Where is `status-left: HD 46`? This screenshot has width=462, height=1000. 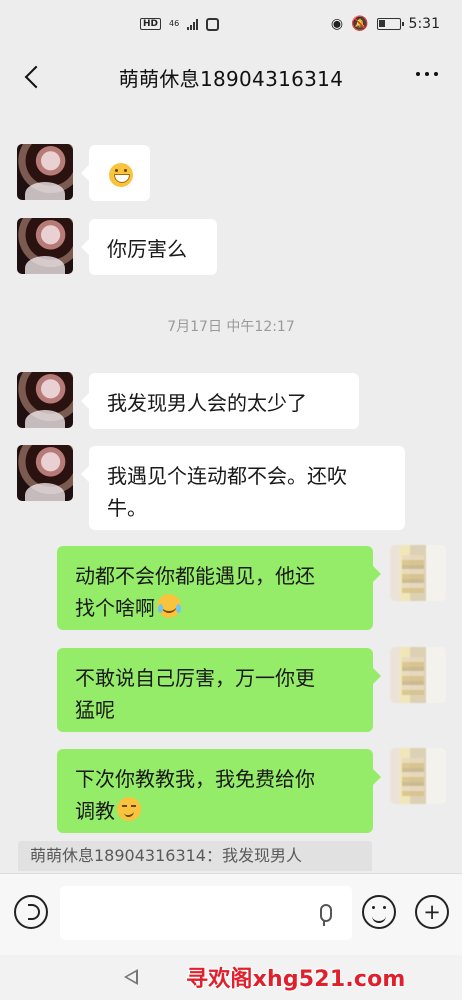 status-left: HD 46 is located at coordinates (180, 24).